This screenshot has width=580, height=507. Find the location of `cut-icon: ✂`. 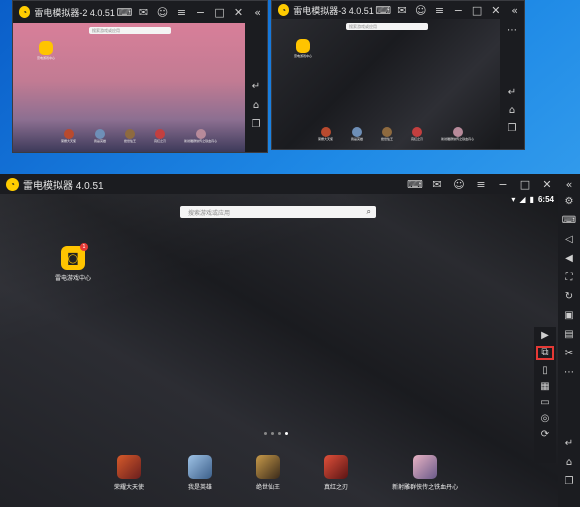

cut-icon: ✂ is located at coordinates (569, 353).